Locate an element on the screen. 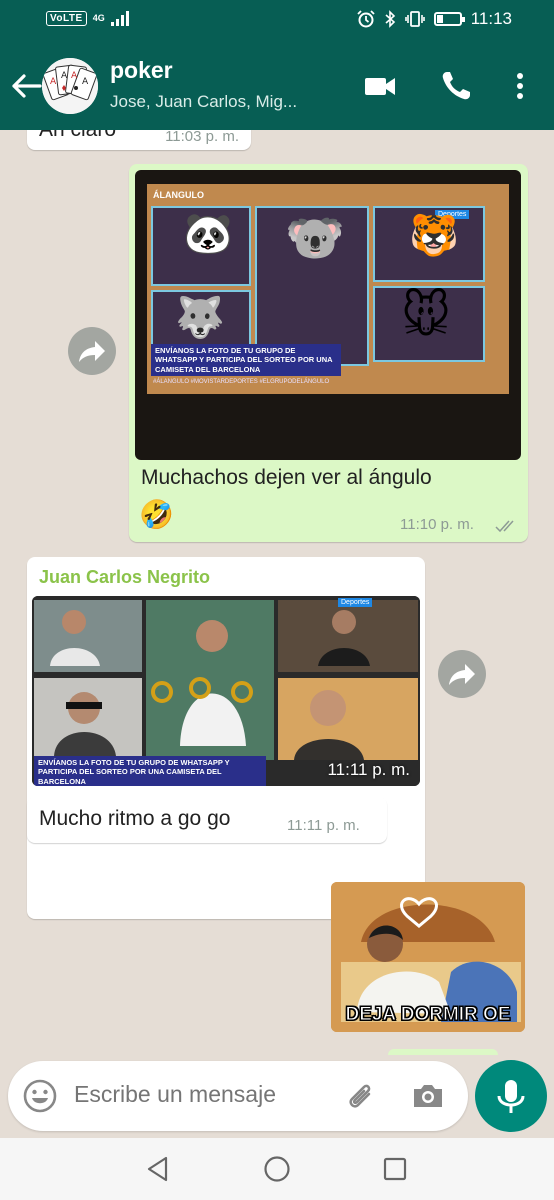  panda-emoji: 🐼 is located at coordinates (208, 234).